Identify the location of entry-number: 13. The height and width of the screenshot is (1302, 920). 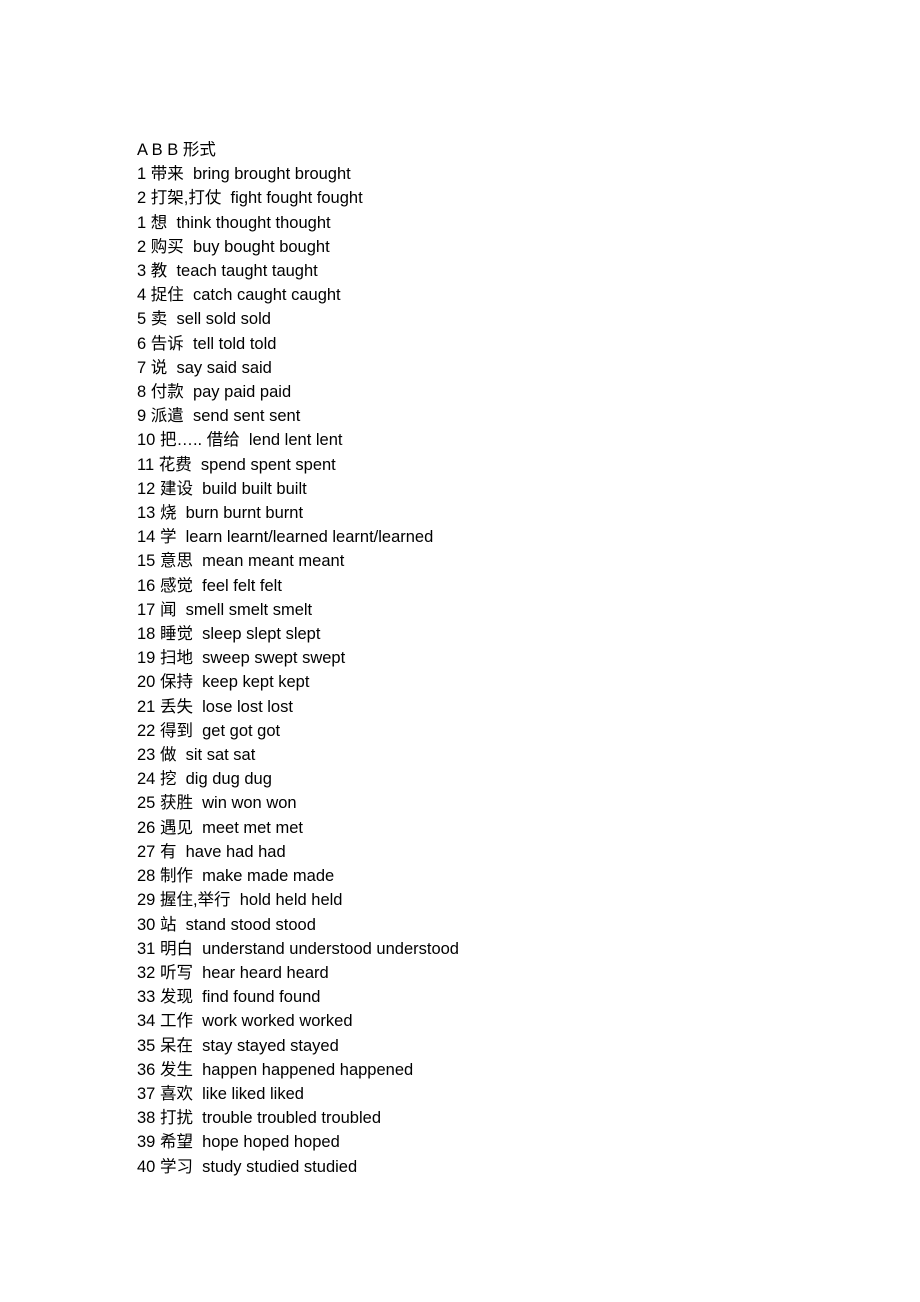
(146, 513).